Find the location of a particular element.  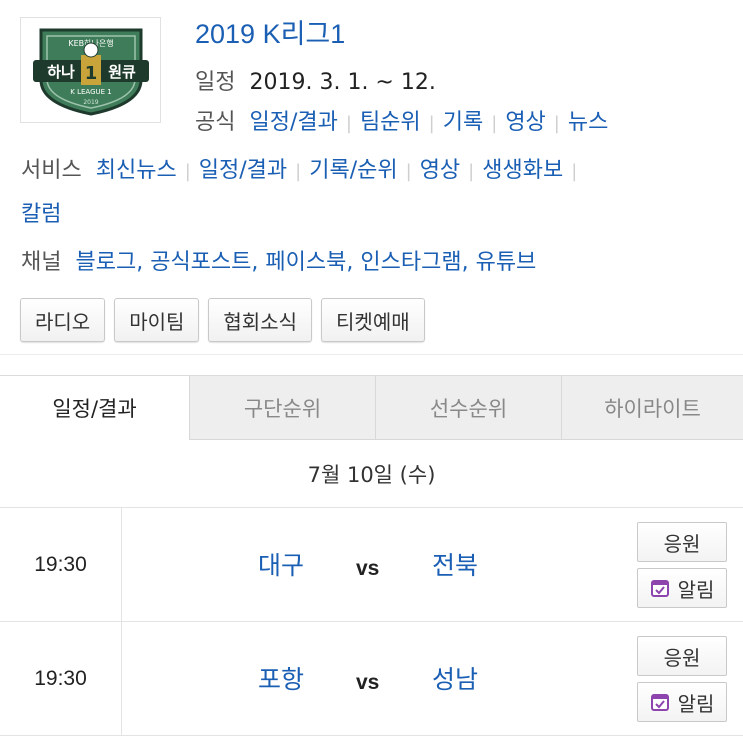

svg-text: 1 is located at coordinates (90, 73).